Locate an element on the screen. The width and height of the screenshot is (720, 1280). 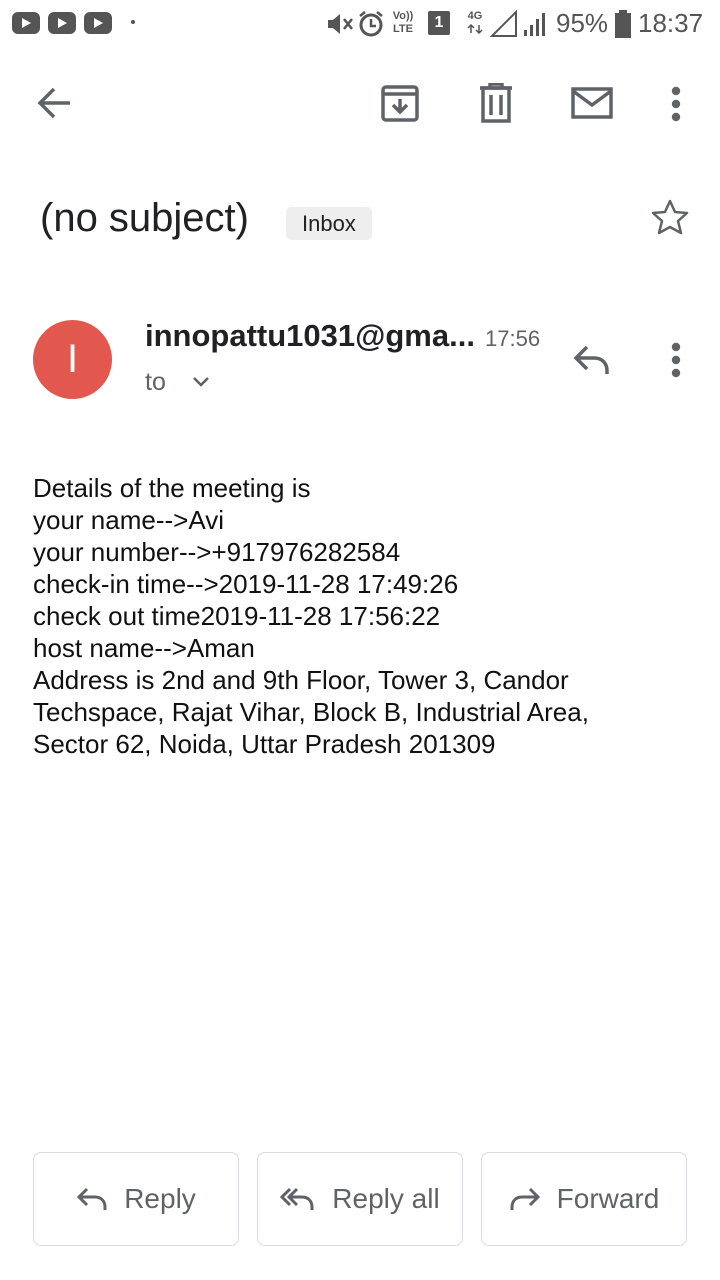
archive-icon is located at coordinates (400, 103).